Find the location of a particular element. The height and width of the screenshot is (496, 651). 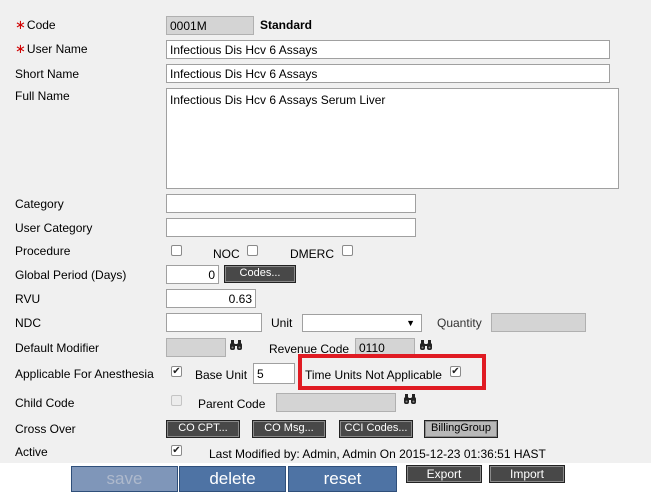

global-period-label: Global Period (Days) is located at coordinates (71, 275).